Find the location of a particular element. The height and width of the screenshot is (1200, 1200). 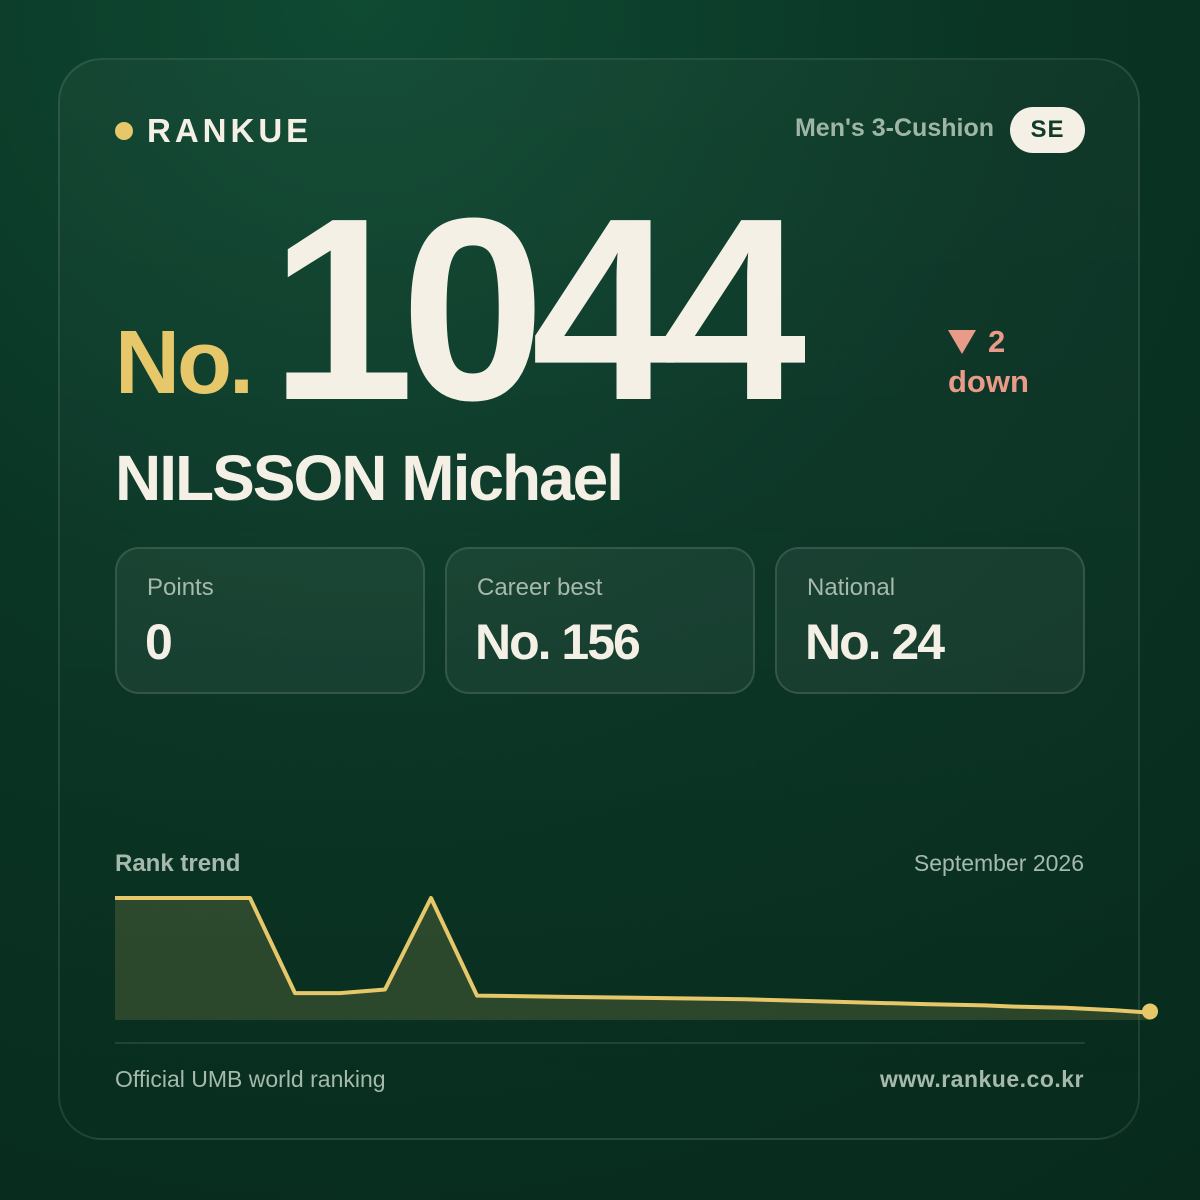

stat-card-career-best: Career best No. 156 is located at coordinates (600, 620).